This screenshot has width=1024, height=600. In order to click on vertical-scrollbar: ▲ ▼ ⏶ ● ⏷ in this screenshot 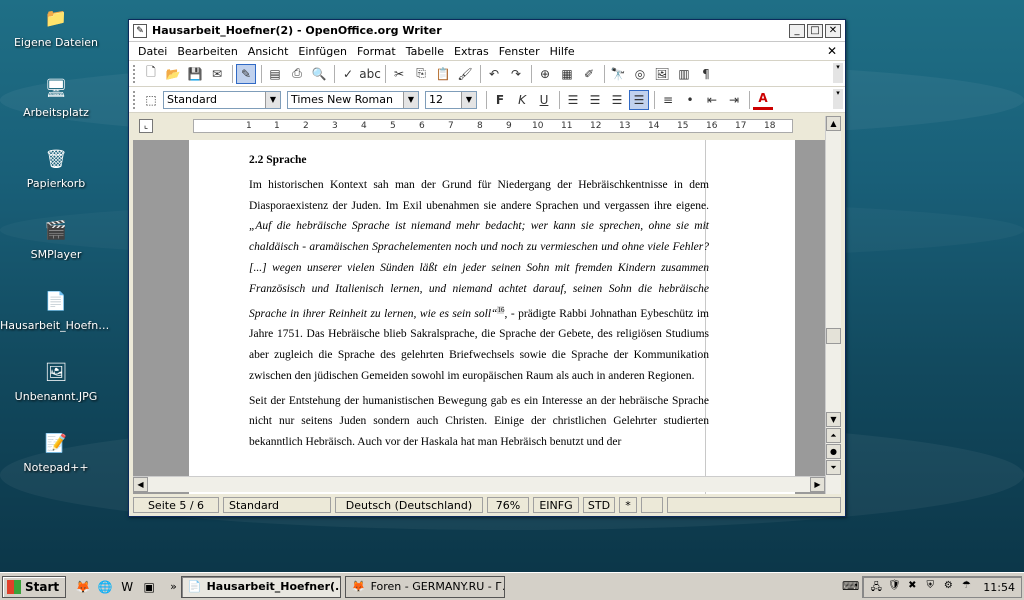, I will do `click(833, 305)`.